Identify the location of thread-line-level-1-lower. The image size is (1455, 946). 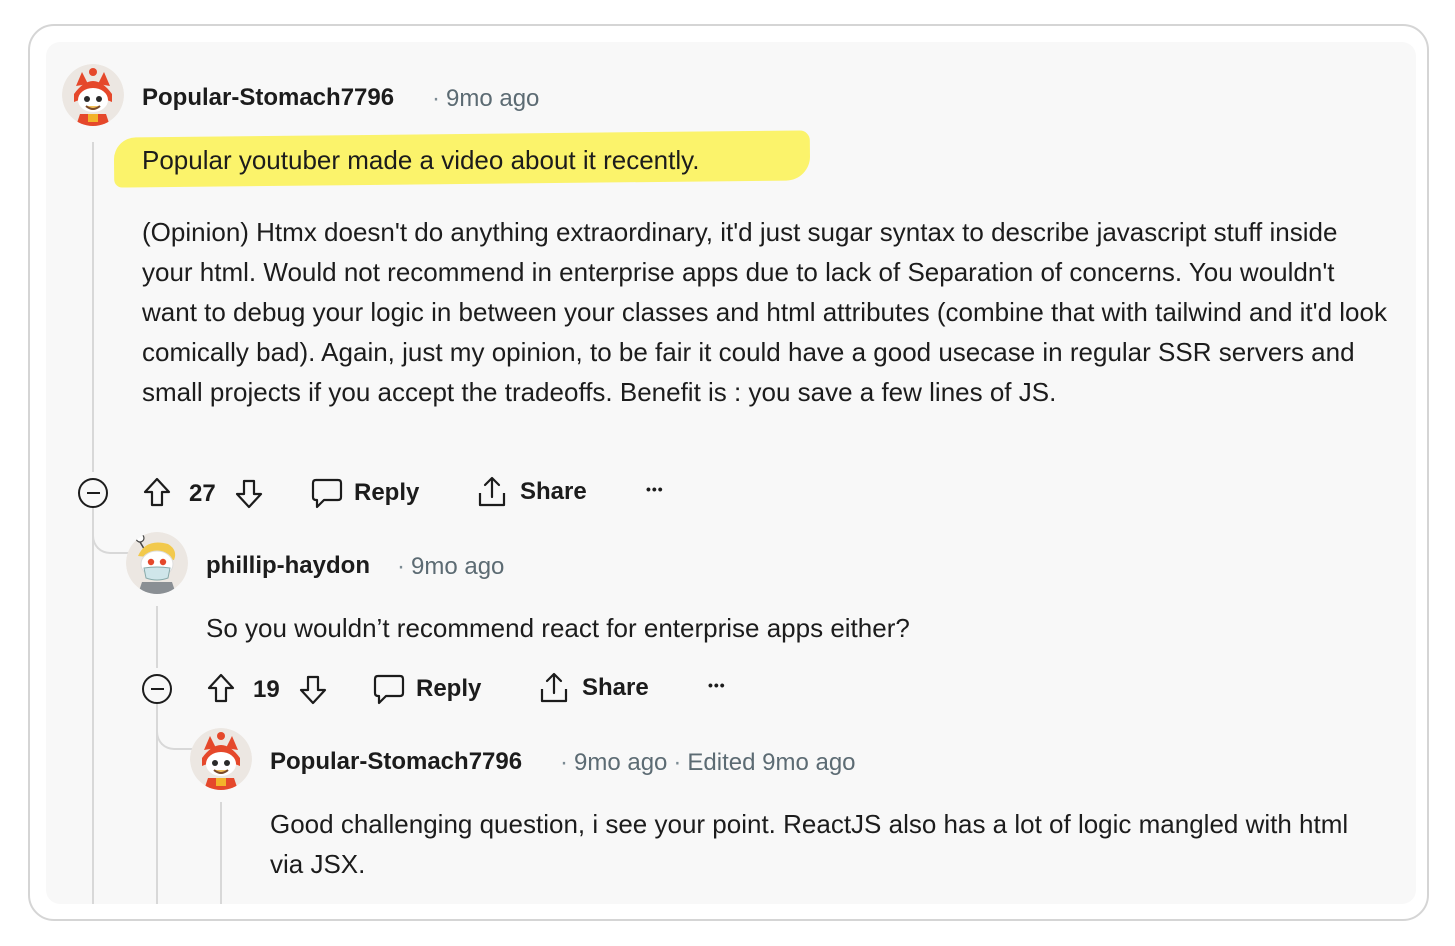
(93, 706).